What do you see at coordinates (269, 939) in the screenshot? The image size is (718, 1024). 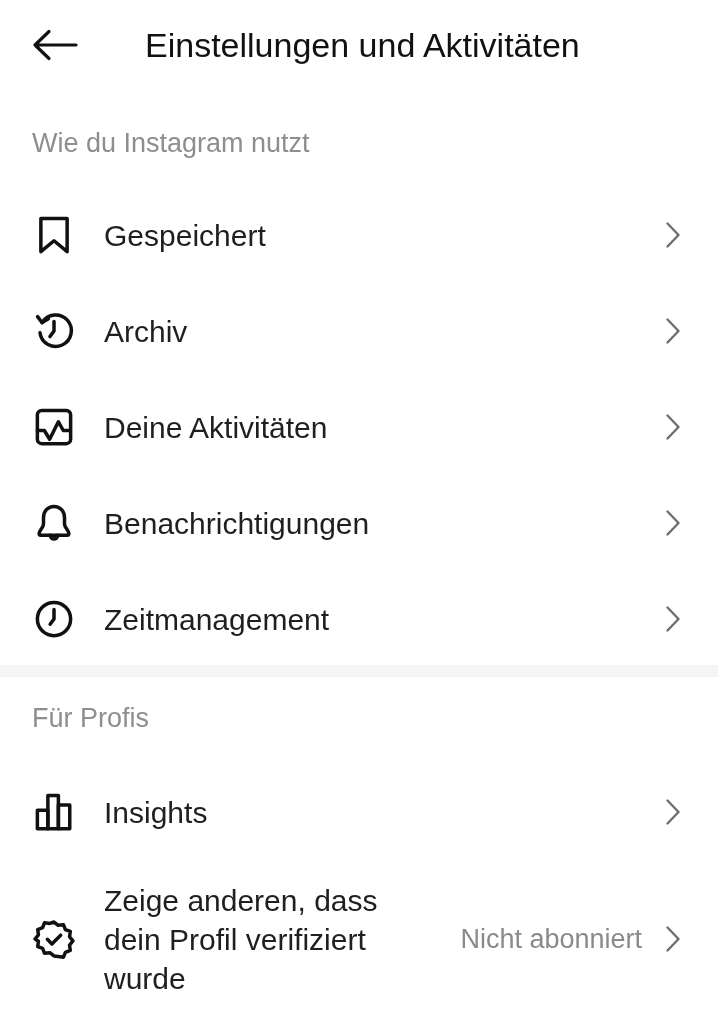 I see `menu-item-label: Zeige anderen, dass dein Profil verifiziert wurde` at bounding box center [269, 939].